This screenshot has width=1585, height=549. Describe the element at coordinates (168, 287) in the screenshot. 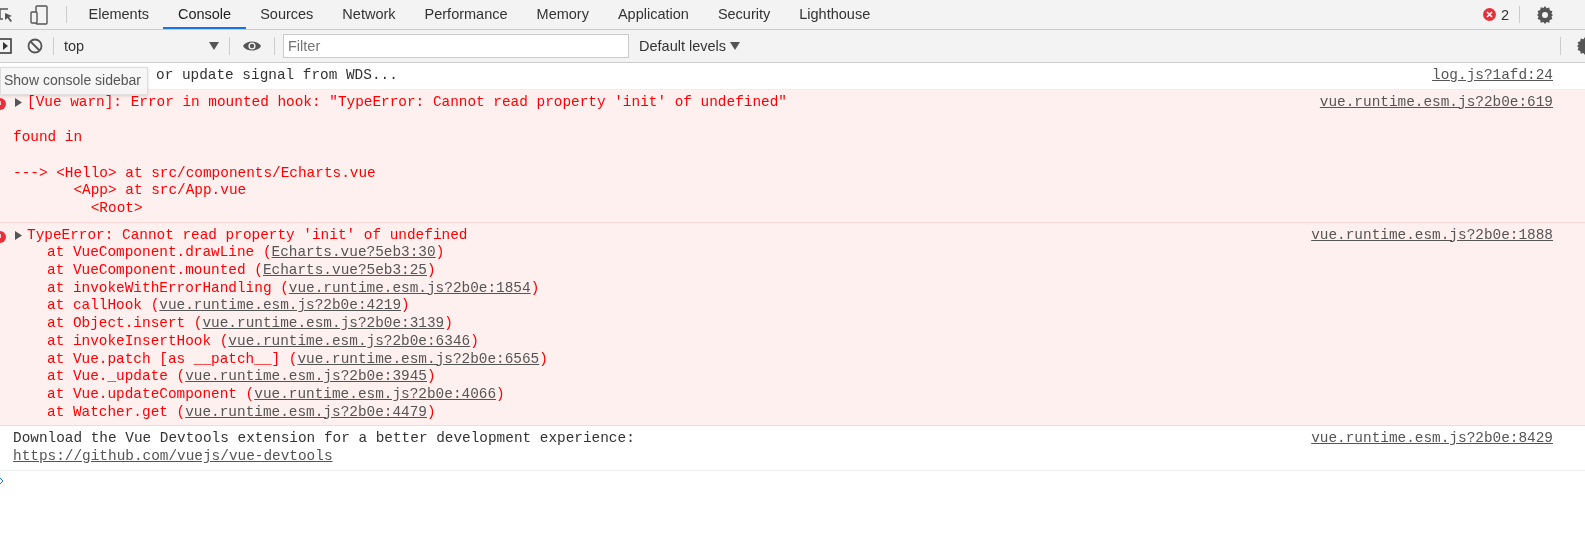

I see `stack-frame: at invokeWithErrorHandling (` at that location.